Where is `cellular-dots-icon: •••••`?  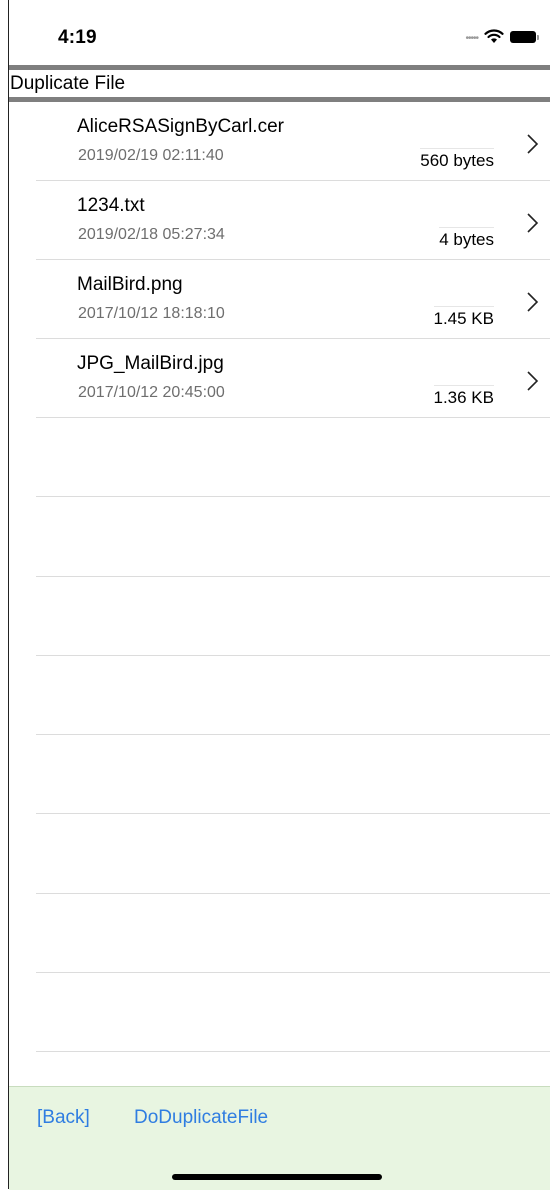
cellular-dots-icon: ••••• is located at coordinates (471, 38).